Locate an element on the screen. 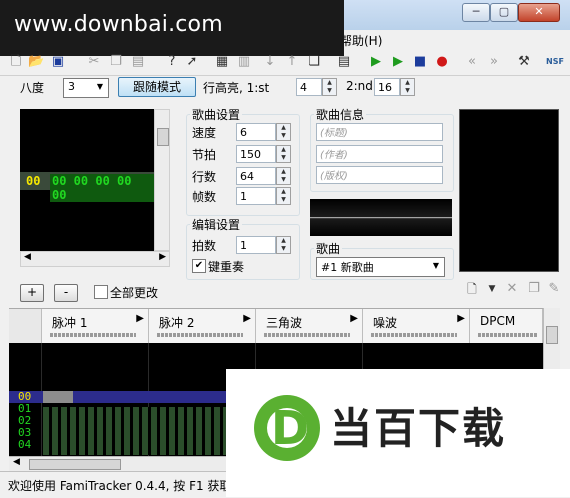 This screenshot has height=498, width=570. remove-frame-button: - is located at coordinates (66, 293).